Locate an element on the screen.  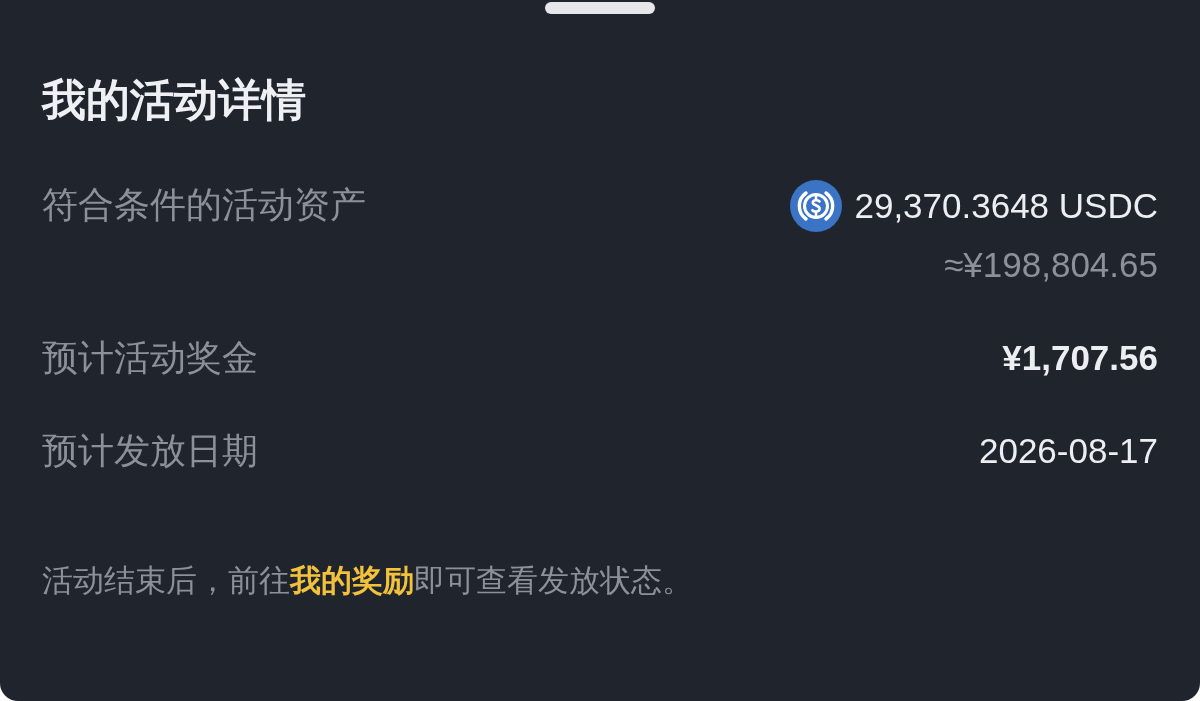
footer-note: 活动结束后，前往我的奖励即可查看发放状态。 is located at coordinates (367, 581).